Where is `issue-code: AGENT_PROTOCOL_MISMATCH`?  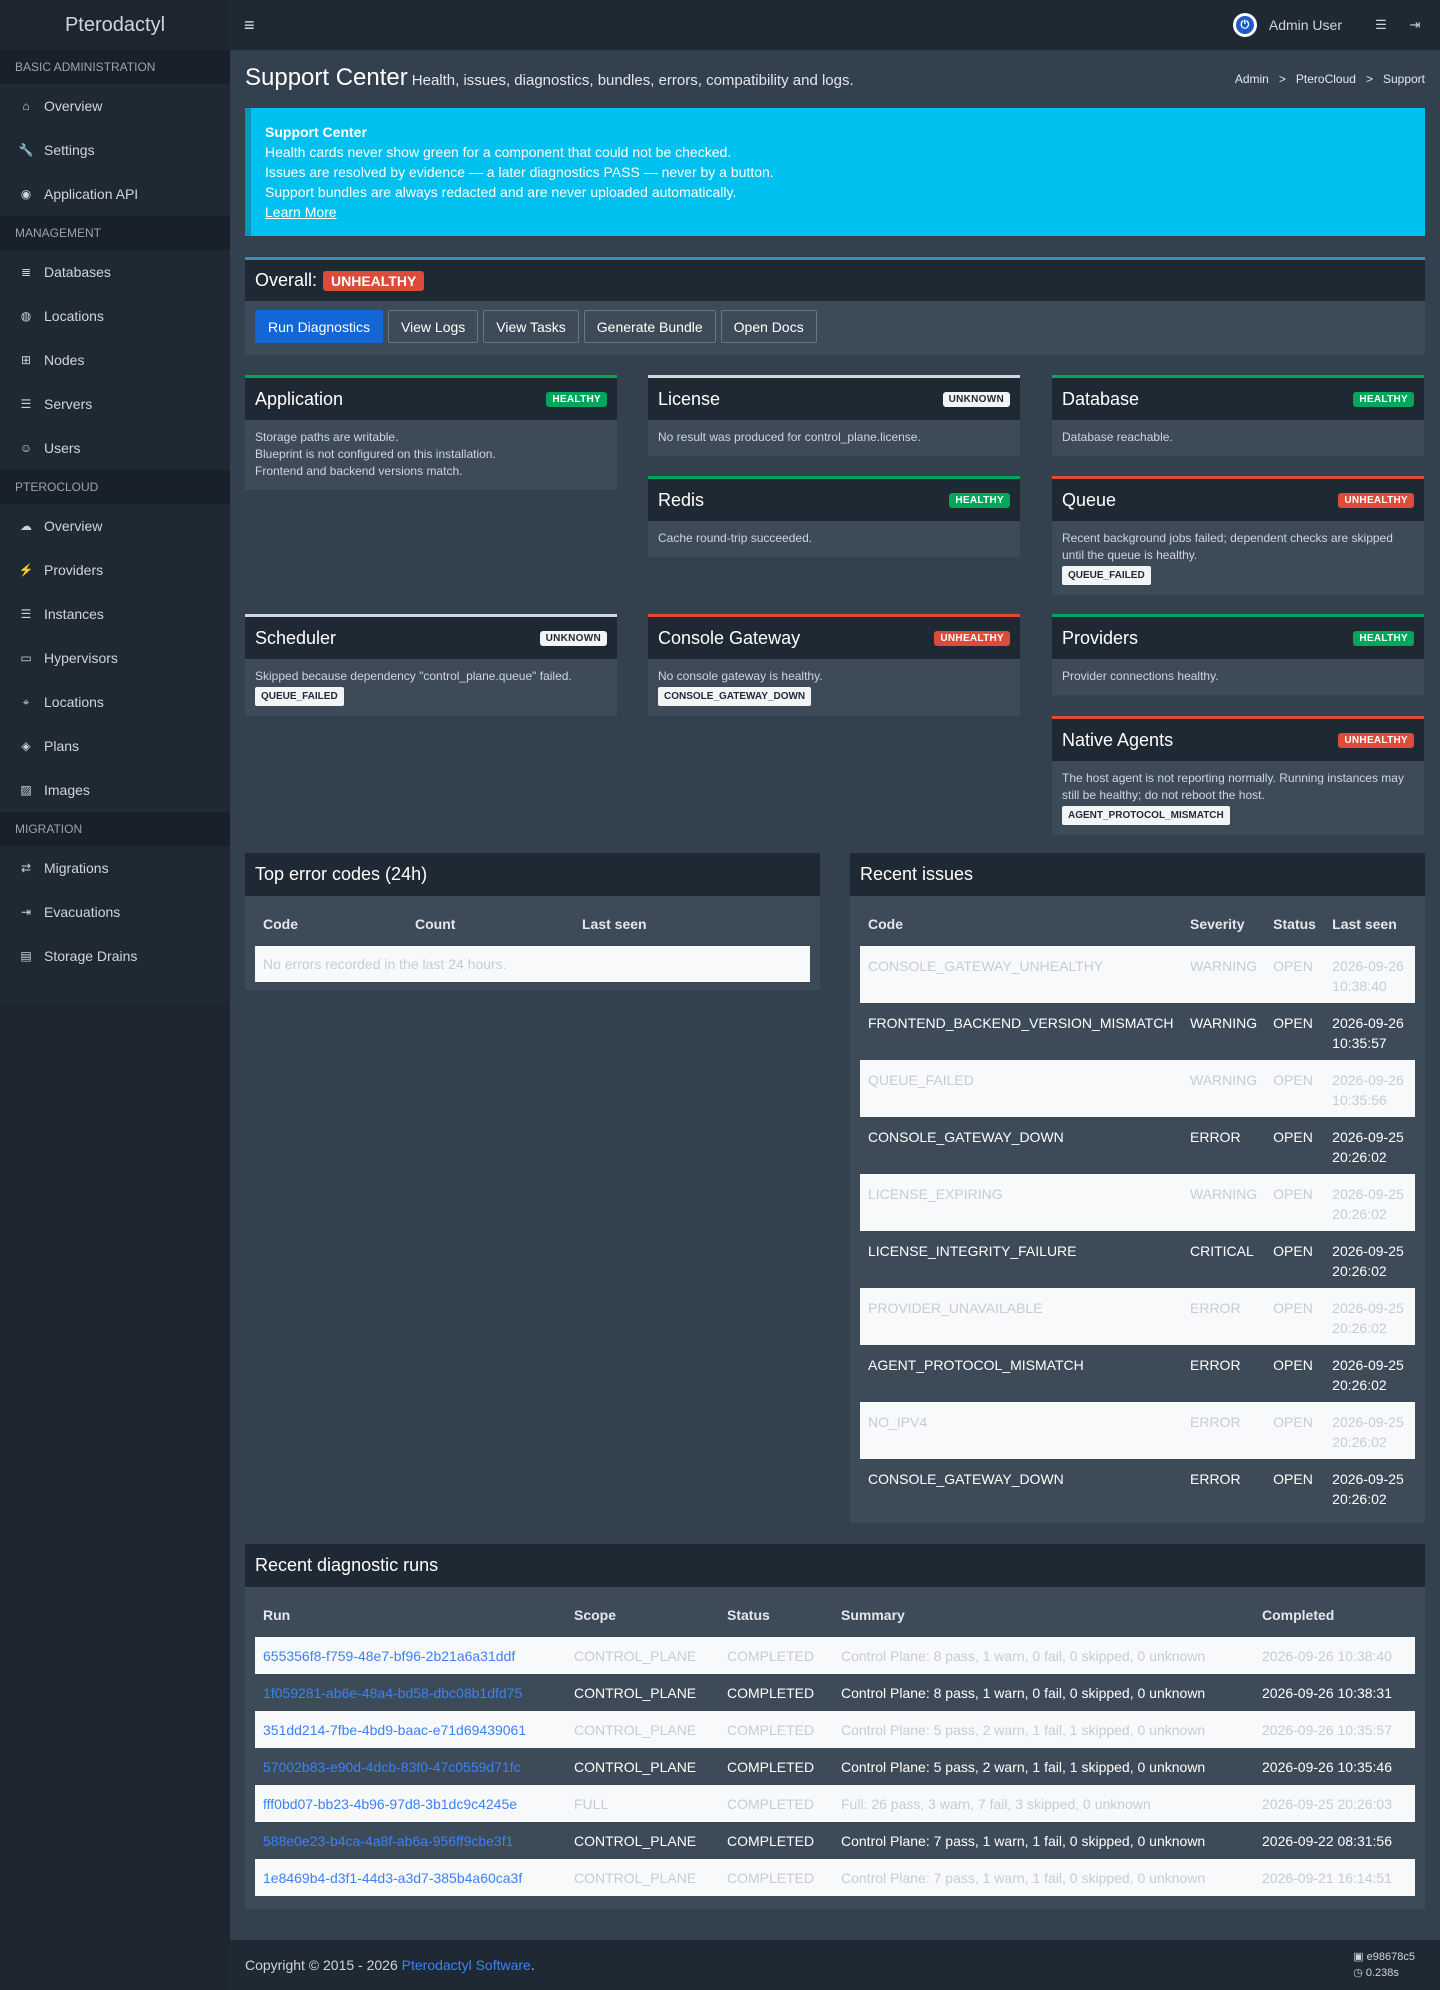 issue-code: AGENT_PROTOCOL_MISMATCH is located at coordinates (1021, 1373).